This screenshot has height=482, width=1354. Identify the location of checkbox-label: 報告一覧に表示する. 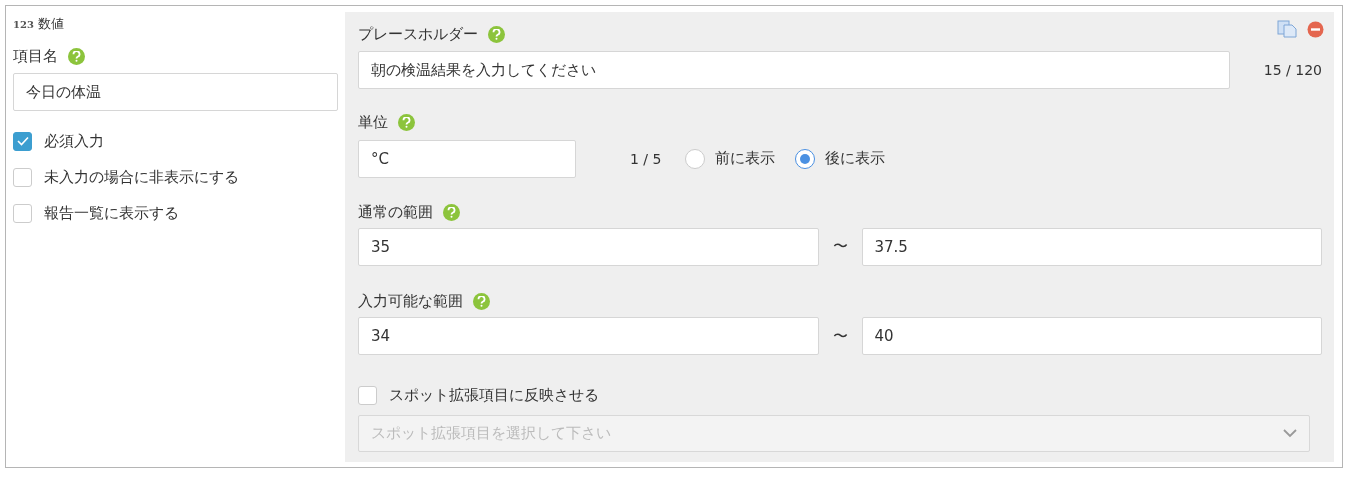
(111, 213).